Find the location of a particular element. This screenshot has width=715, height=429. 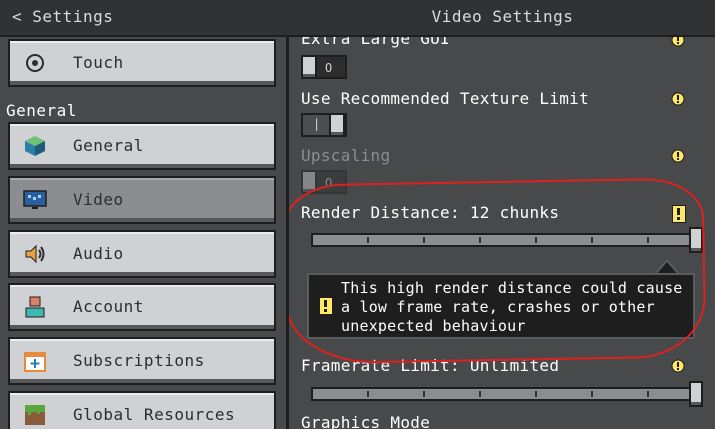

sidebar-item-label: Touch is located at coordinates (98, 62).